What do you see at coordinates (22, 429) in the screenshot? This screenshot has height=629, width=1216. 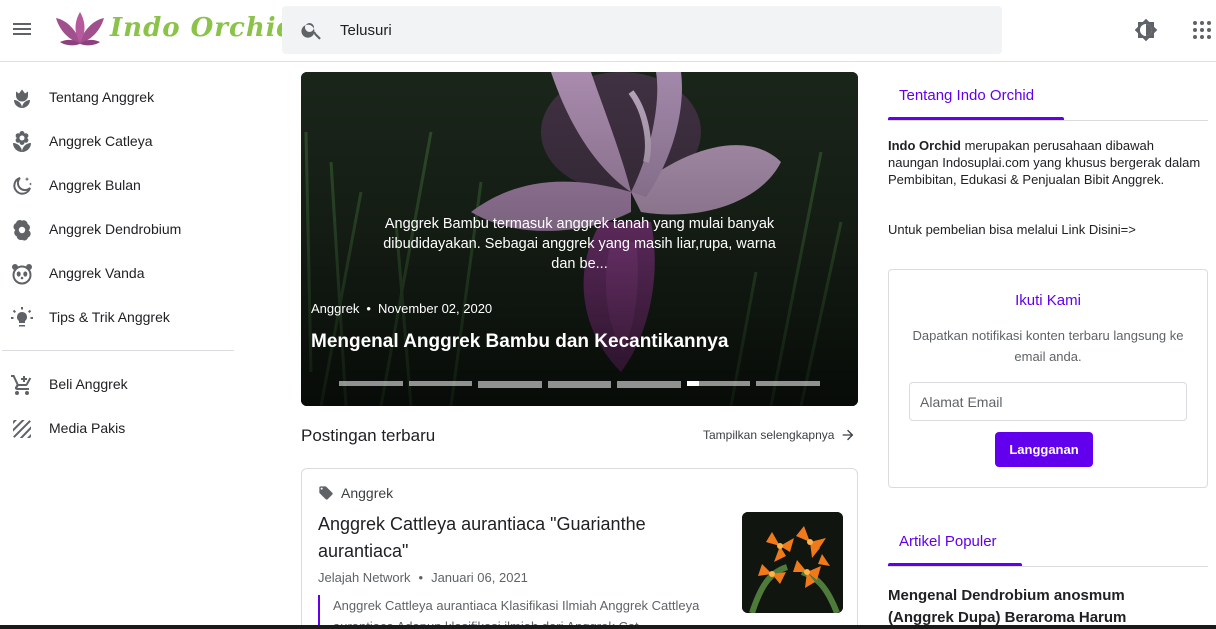 I see `texture-icon` at bounding box center [22, 429].